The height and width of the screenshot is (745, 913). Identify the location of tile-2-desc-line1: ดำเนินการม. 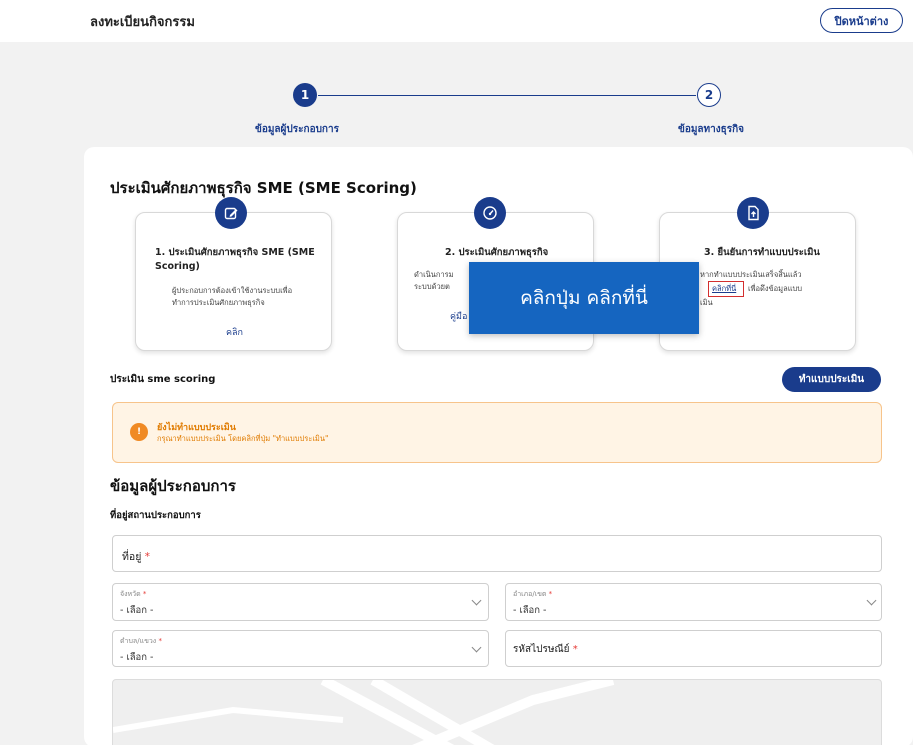
(434, 274).